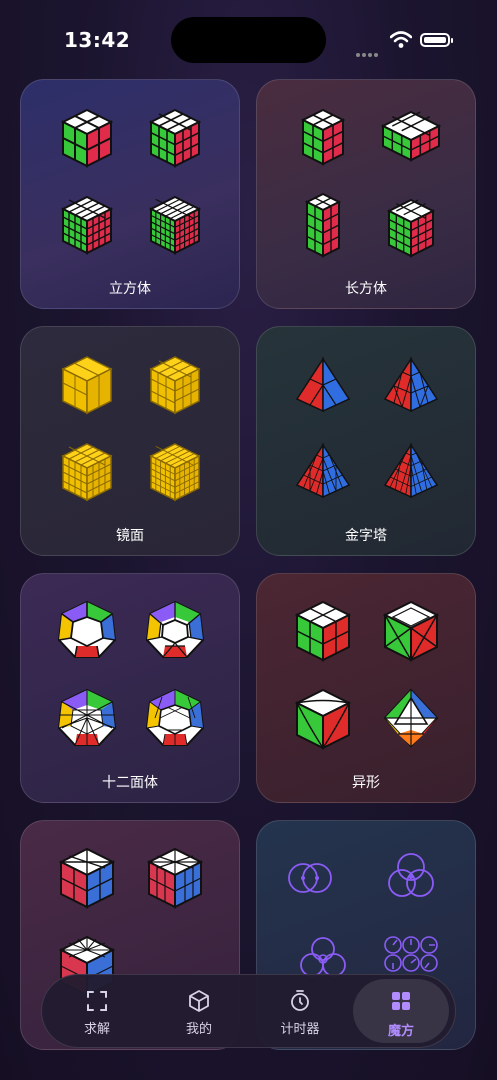 The height and width of the screenshot is (1080, 497). What do you see at coordinates (130, 783) in the screenshot?
I see `category-label: 十二面体` at bounding box center [130, 783].